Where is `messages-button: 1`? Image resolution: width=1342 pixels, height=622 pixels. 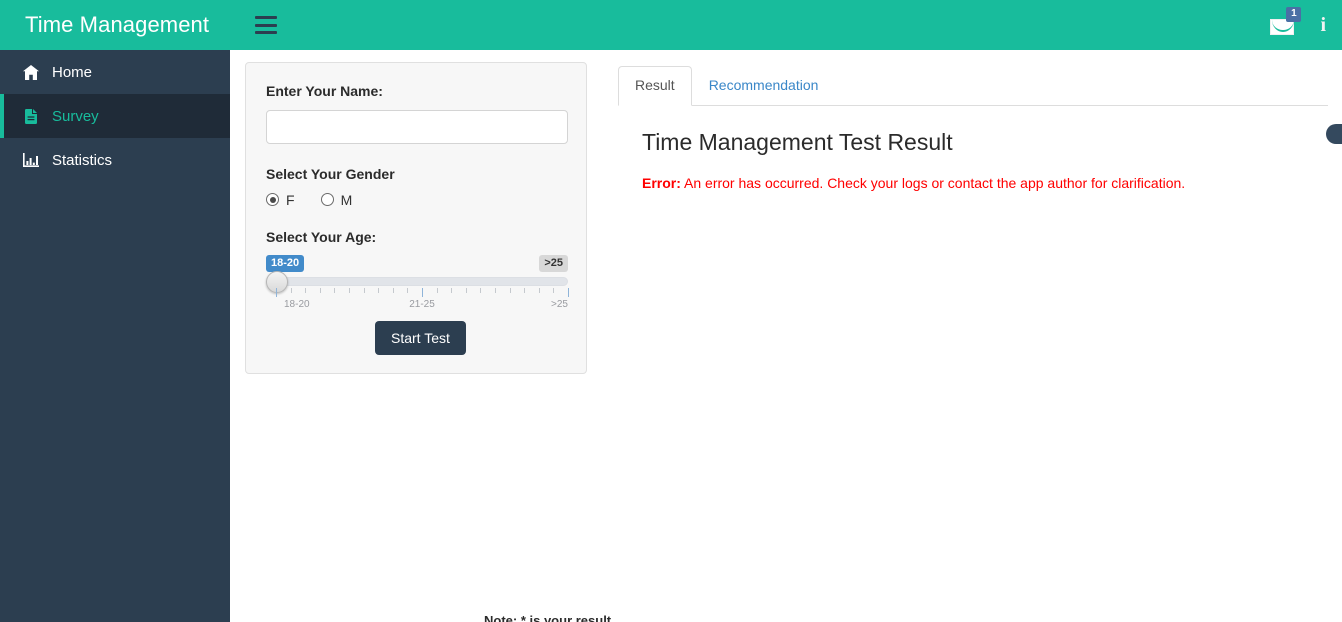 messages-button: 1 is located at coordinates (1286, 22).